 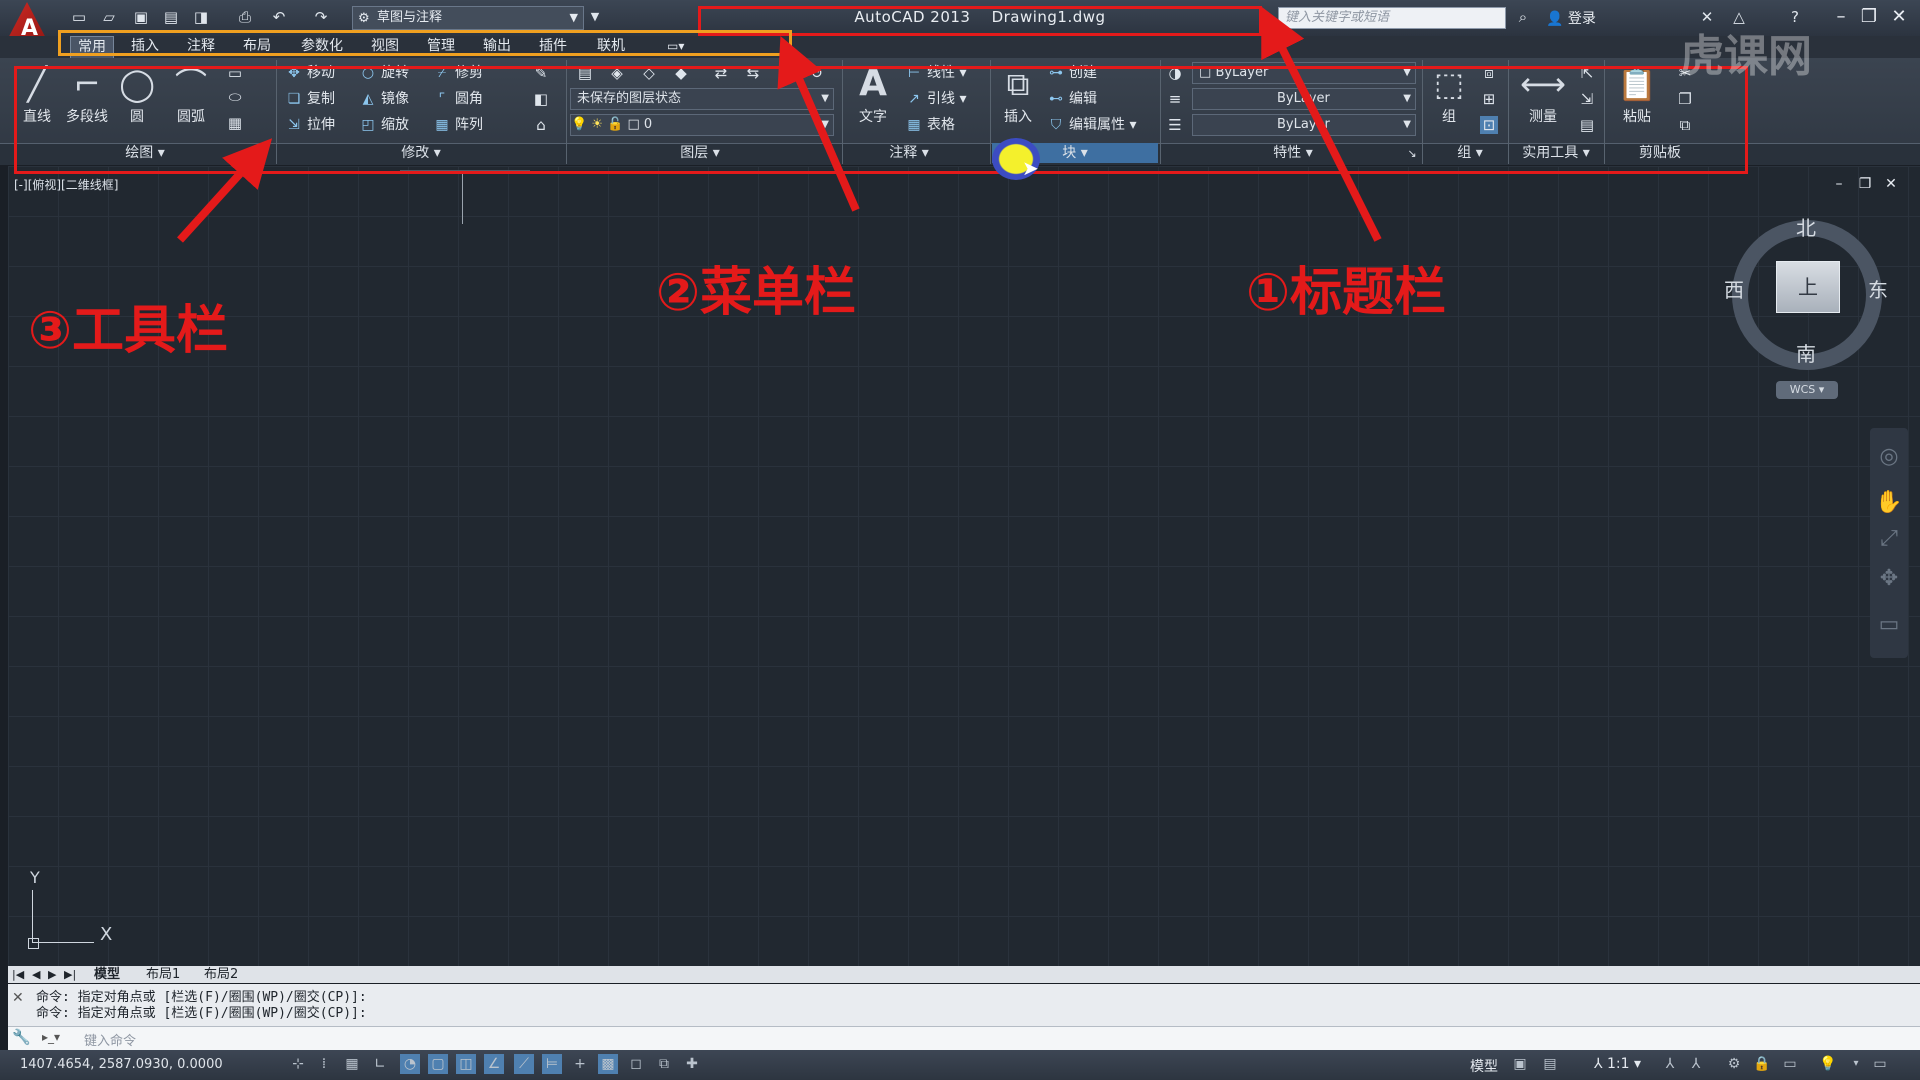 I want to click on menu-bar-arrow, so click(x=818, y=123).